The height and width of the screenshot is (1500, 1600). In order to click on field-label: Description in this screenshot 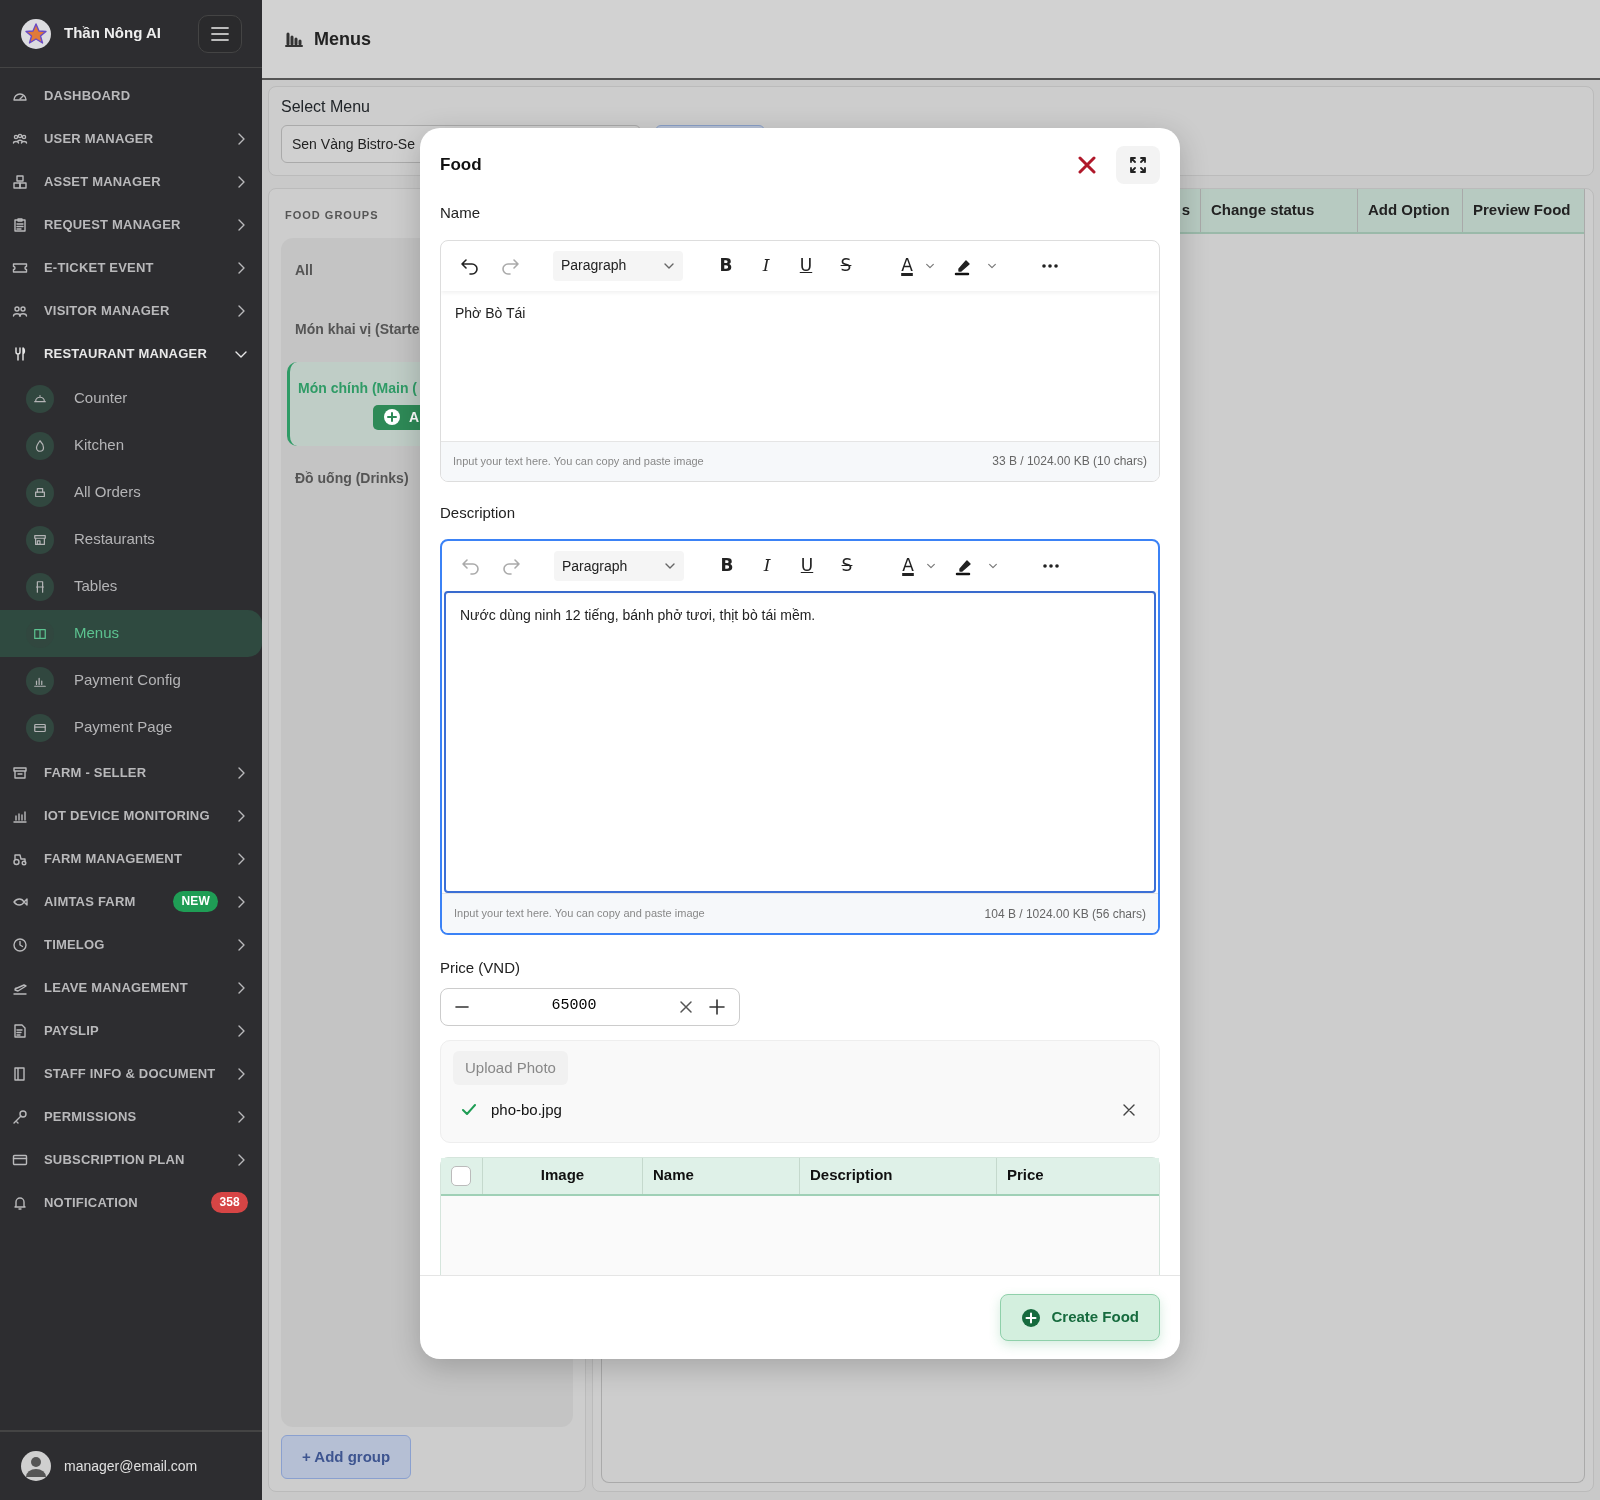, I will do `click(478, 512)`.